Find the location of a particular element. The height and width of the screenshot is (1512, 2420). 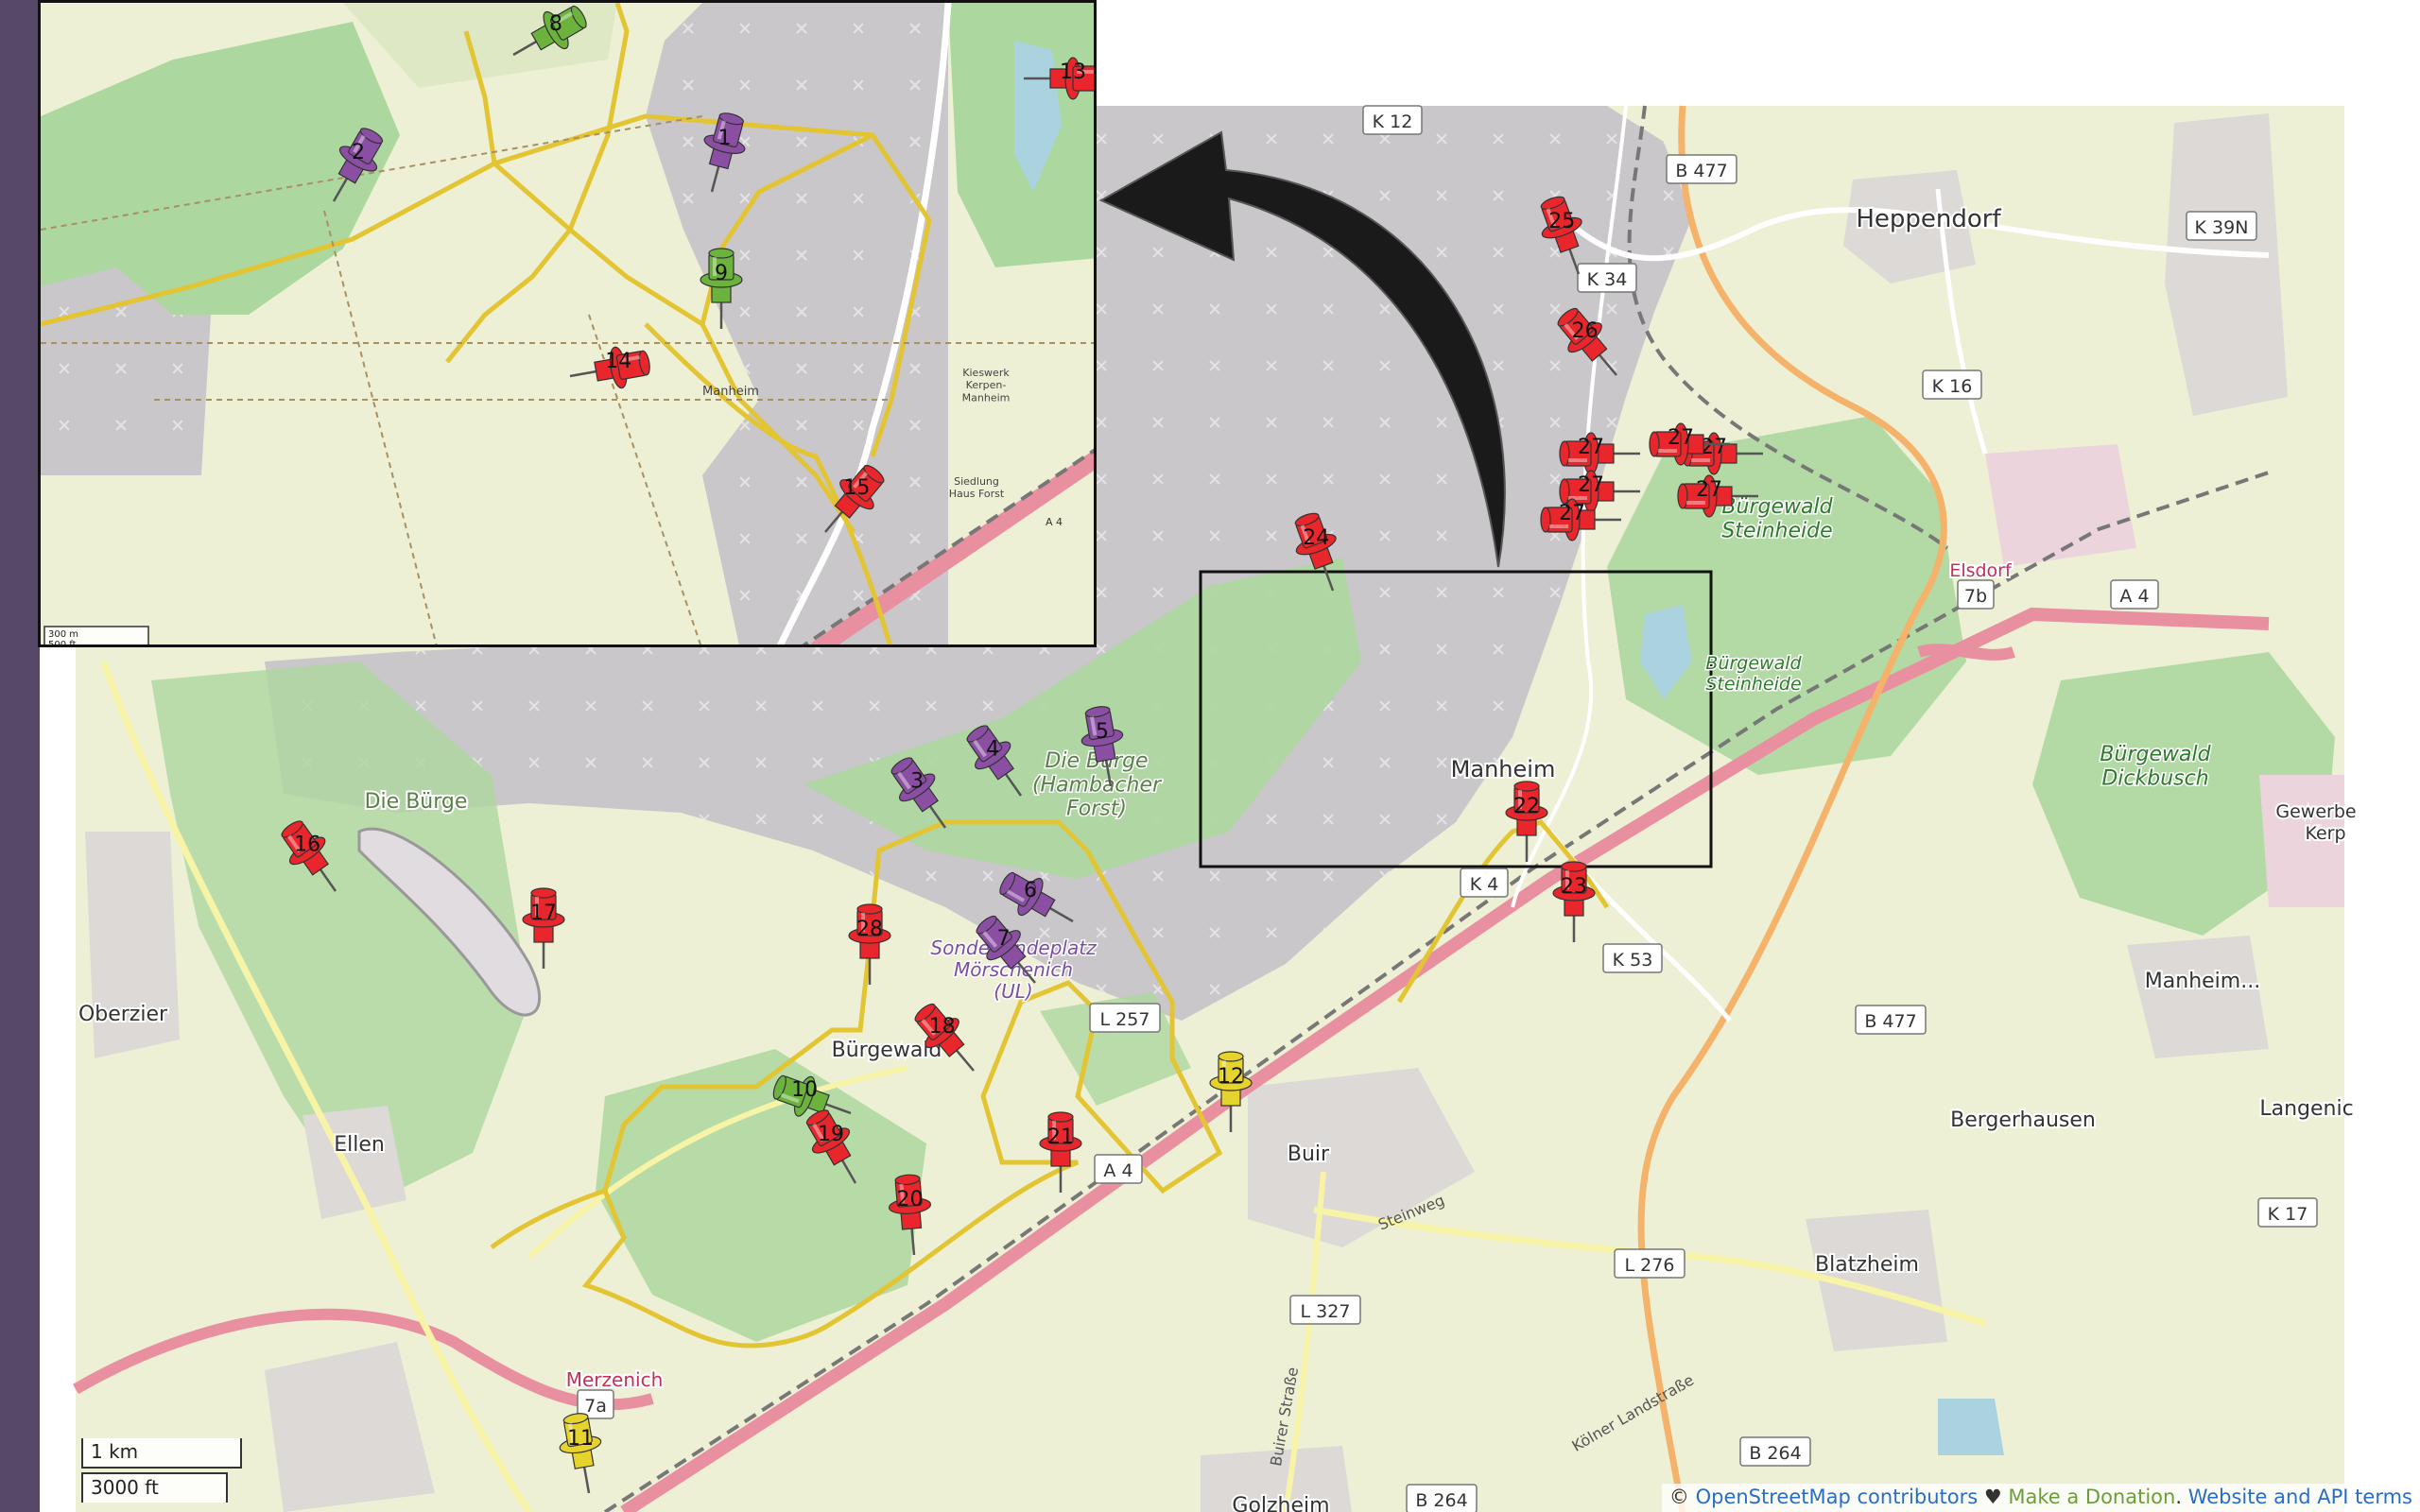

svg-text: 1 is located at coordinates (724, 138).